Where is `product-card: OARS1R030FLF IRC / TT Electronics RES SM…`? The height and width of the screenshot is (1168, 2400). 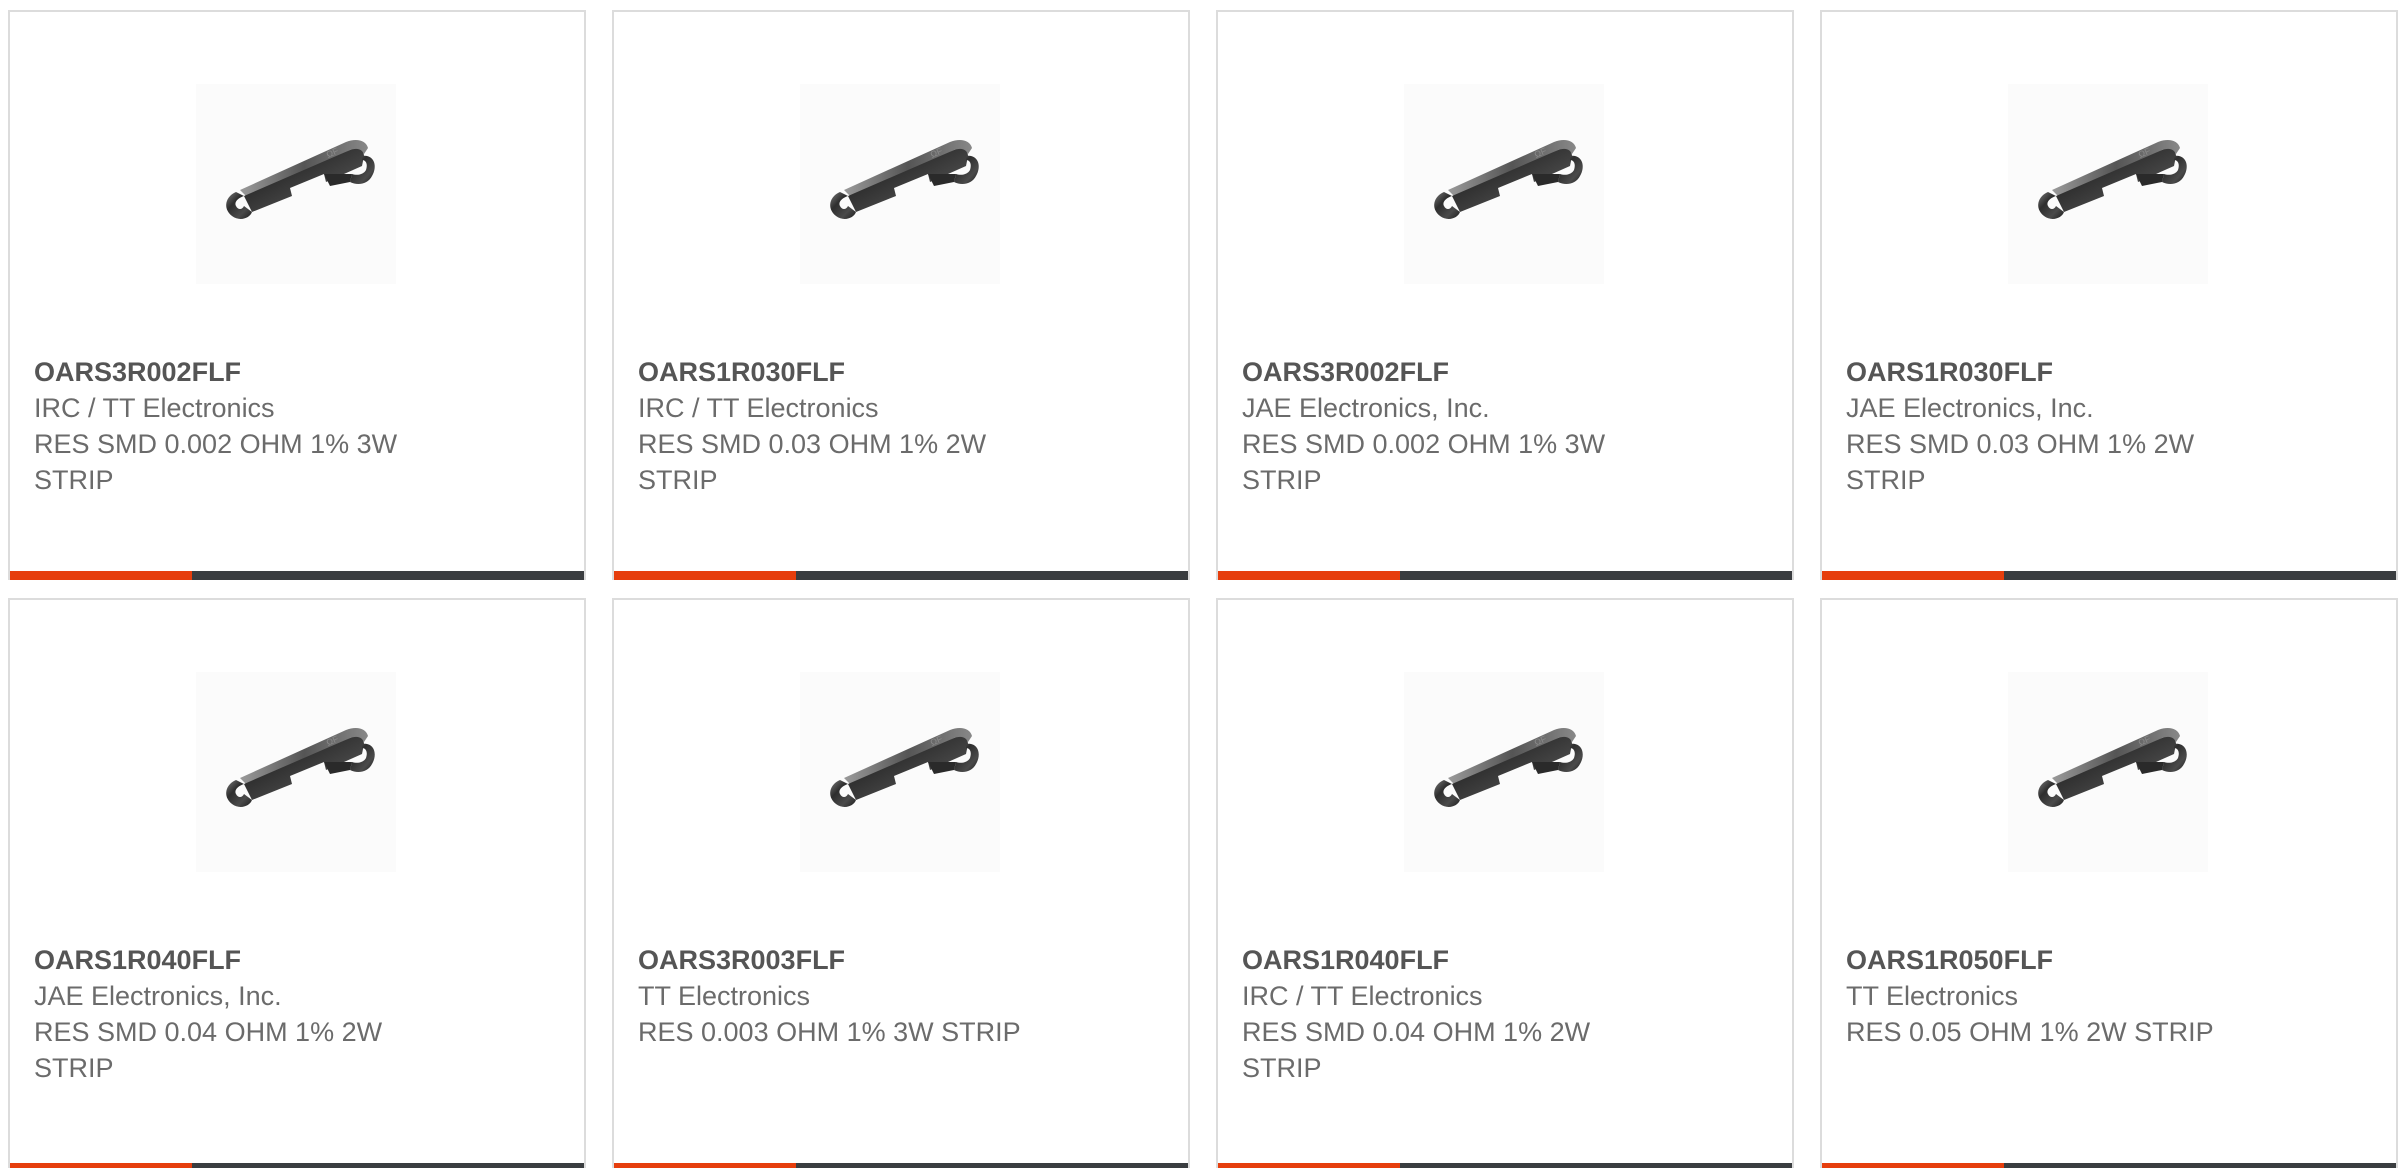
product-card: OARS1R030FLF IRC / TT Electronics RES SM… is located at coordinates (901, 295).